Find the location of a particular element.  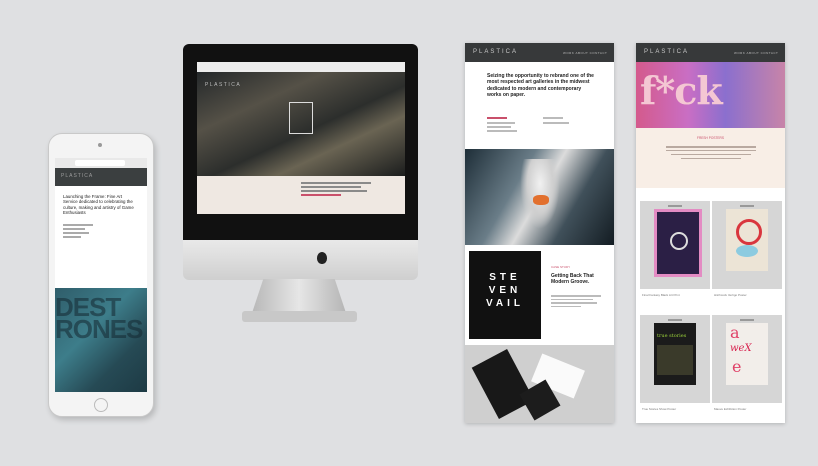

page2-hero: f*ck is located at coordinates (710, 95).